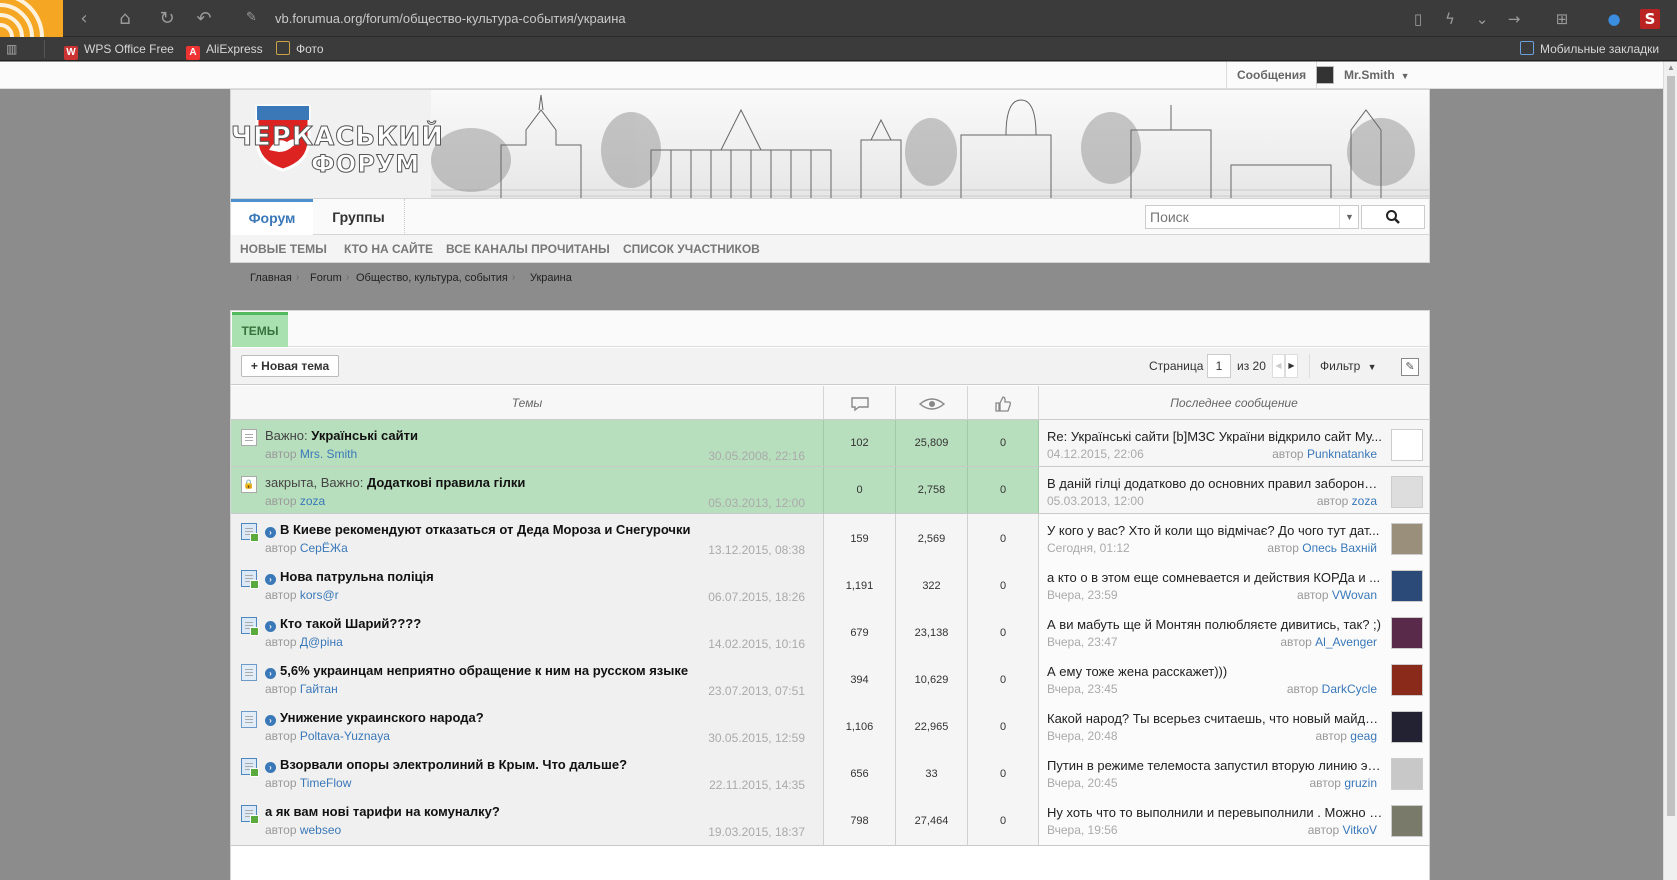 This screenshot has height=880, width=1677. Describe the element at coordinates (432, 278) in the screenshot. I see `breadcrumb-category: Общество, культура, события` at that location.